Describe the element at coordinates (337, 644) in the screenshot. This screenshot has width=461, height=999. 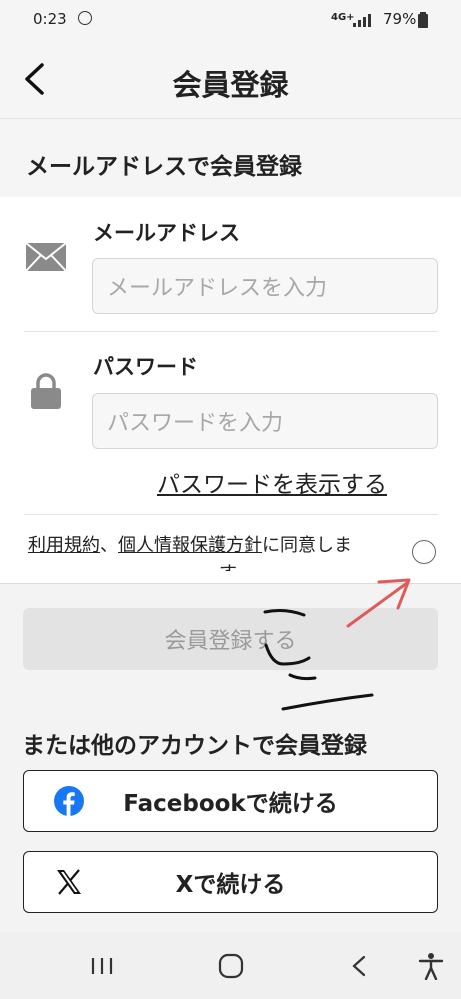
I see `annotation-overlay` at that location.